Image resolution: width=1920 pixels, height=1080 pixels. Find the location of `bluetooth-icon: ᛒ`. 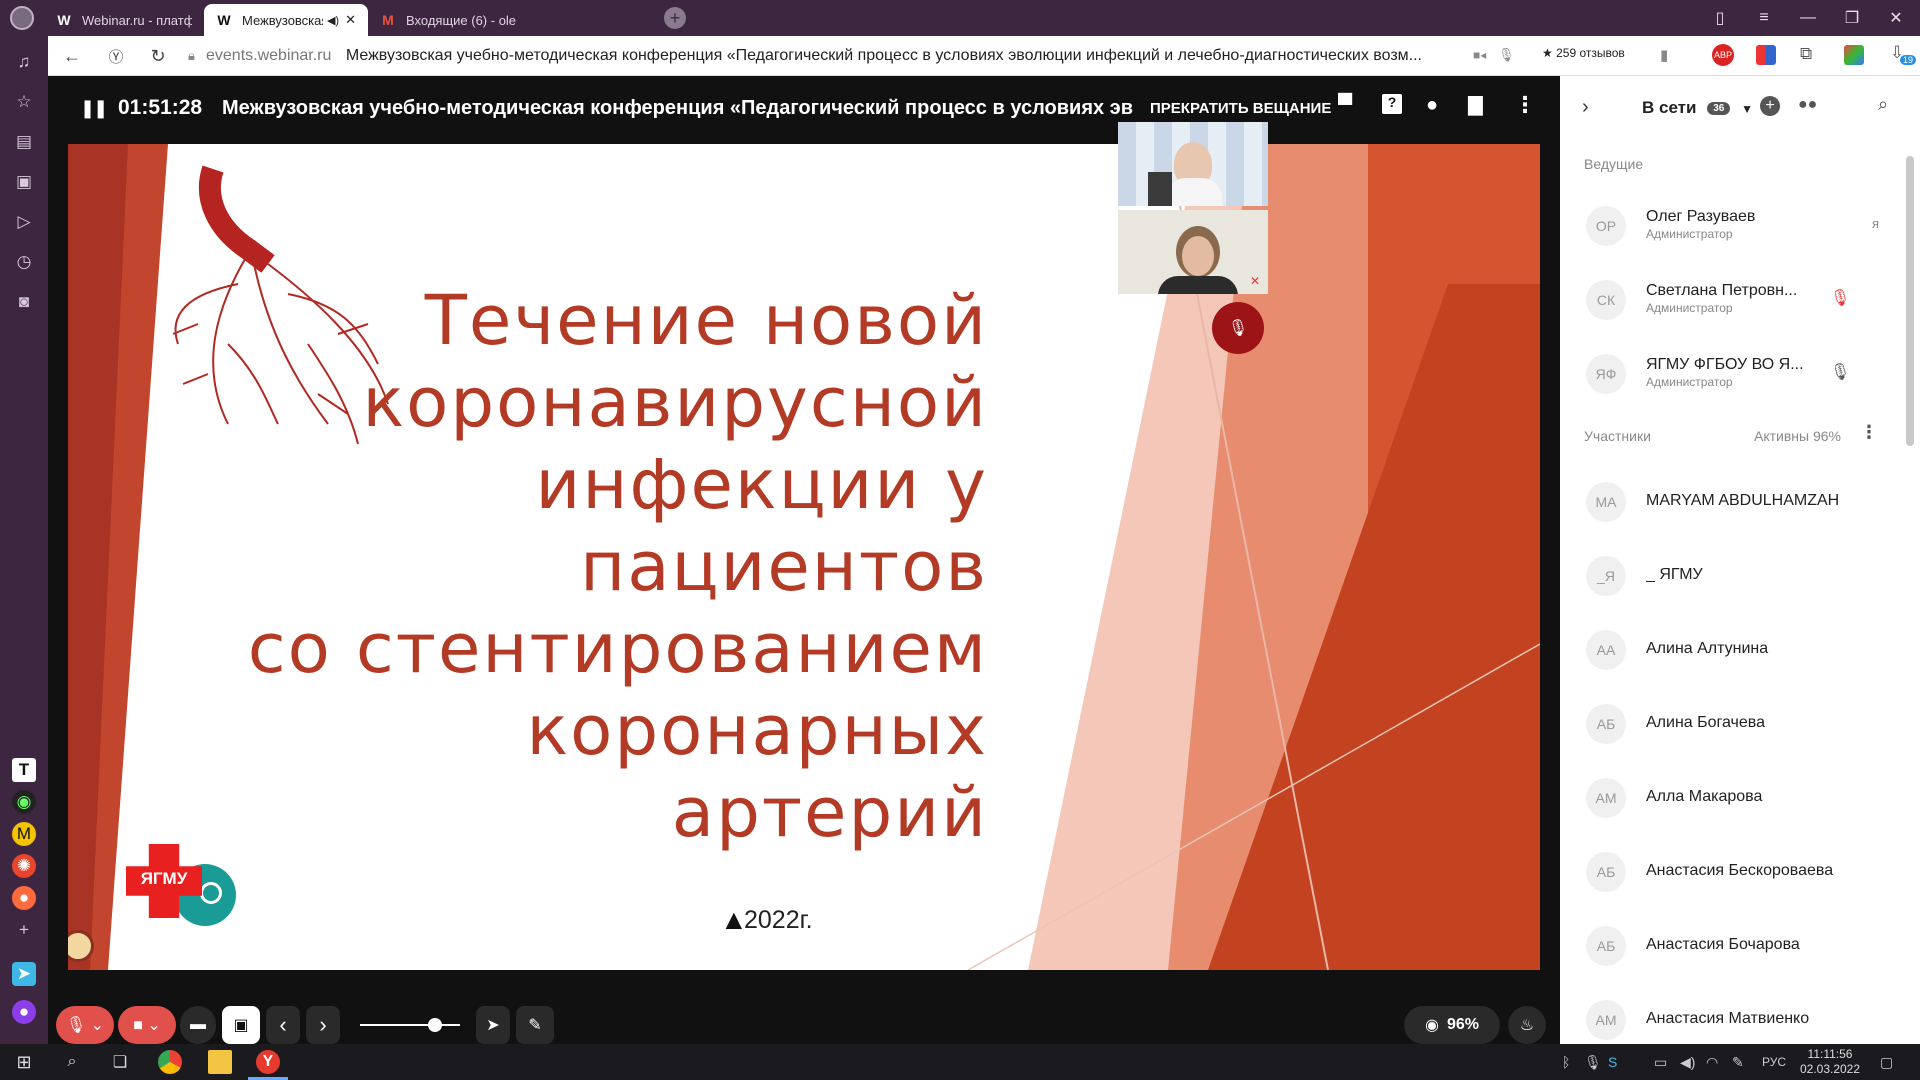

bluetooth-icon: ᛒ is located at coordinates (1566, 1062).